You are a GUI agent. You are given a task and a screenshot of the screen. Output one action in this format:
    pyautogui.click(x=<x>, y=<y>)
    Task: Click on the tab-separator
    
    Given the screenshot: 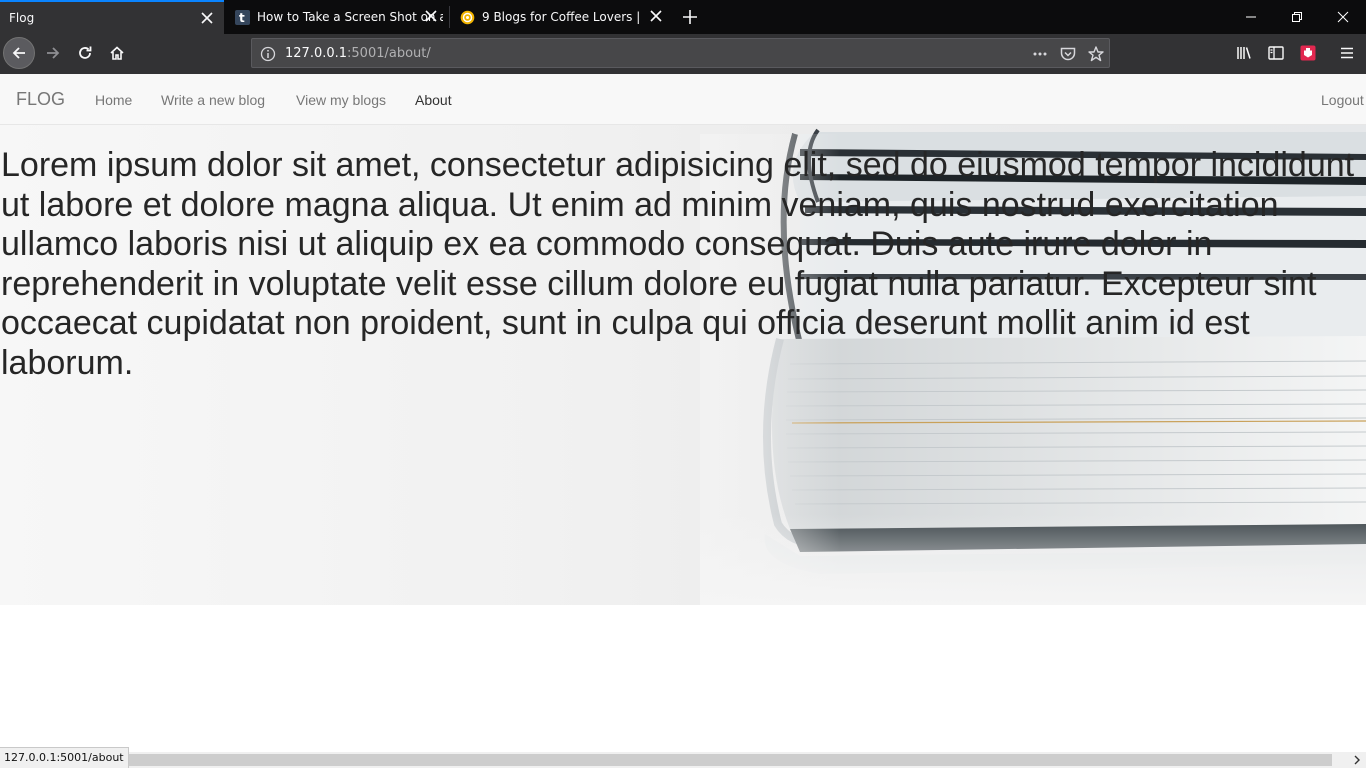 What is the action you would take?
    pyautogui.click(x=449, y=17)
    